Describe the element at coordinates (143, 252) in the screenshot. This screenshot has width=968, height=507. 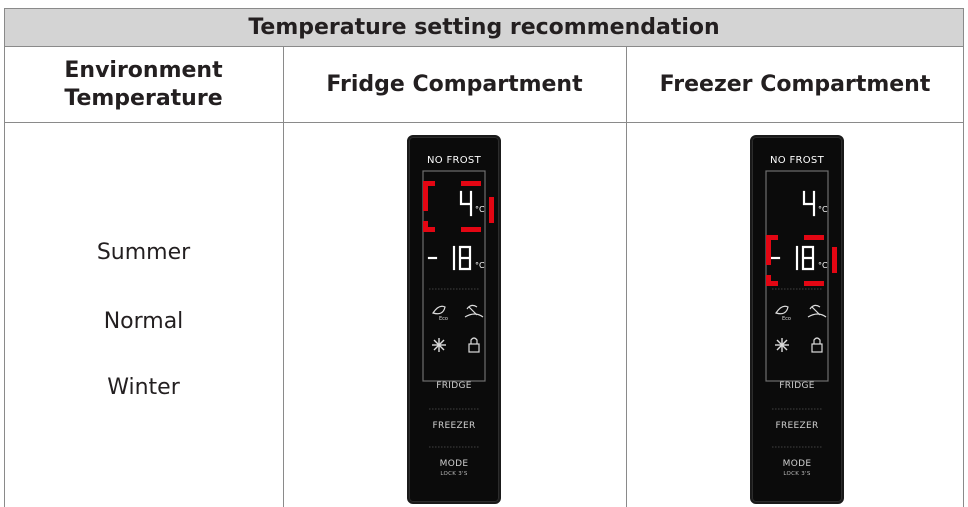
I see `environment-summer: Summer` at that location.